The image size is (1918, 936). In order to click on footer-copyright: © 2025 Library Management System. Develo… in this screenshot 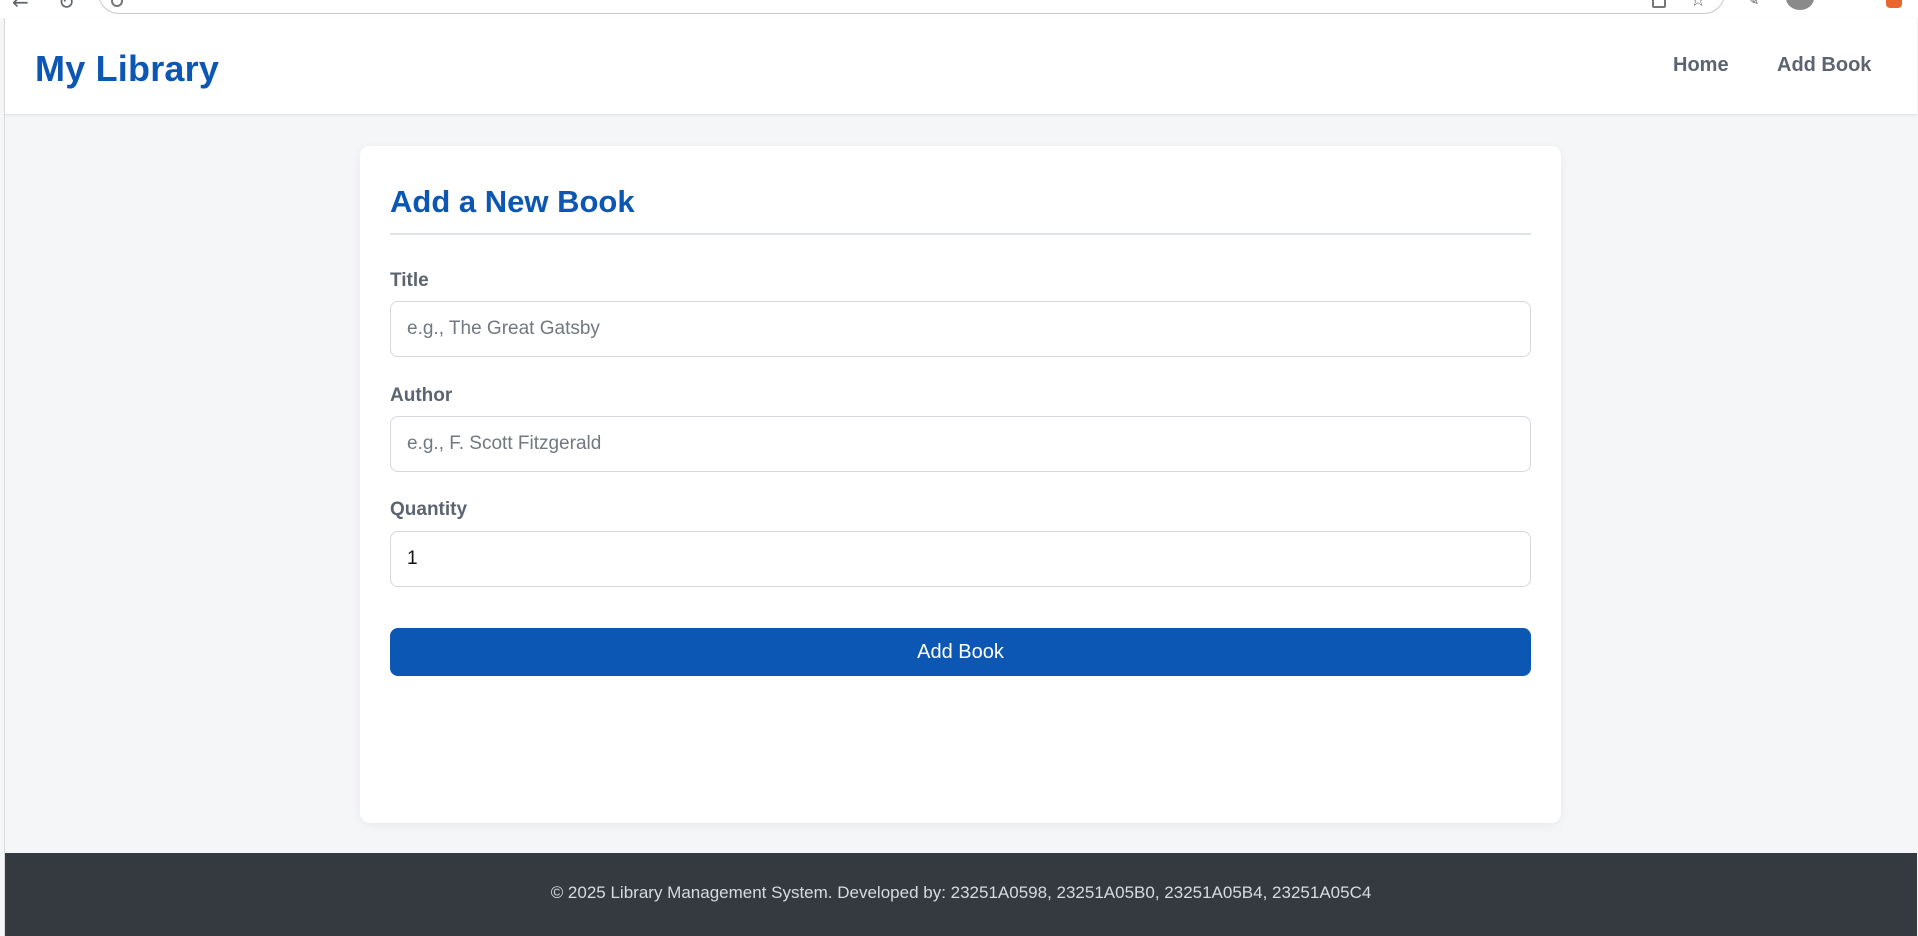, I will do `click(961, 892)`.